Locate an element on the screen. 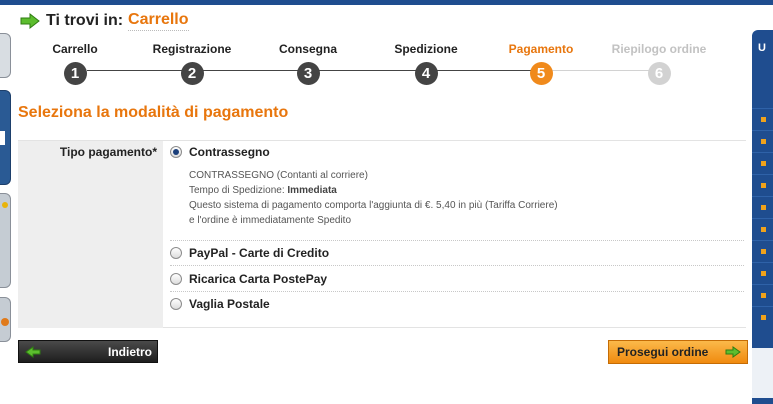  step-label: Pagamento is located at coordinates (541, 49).